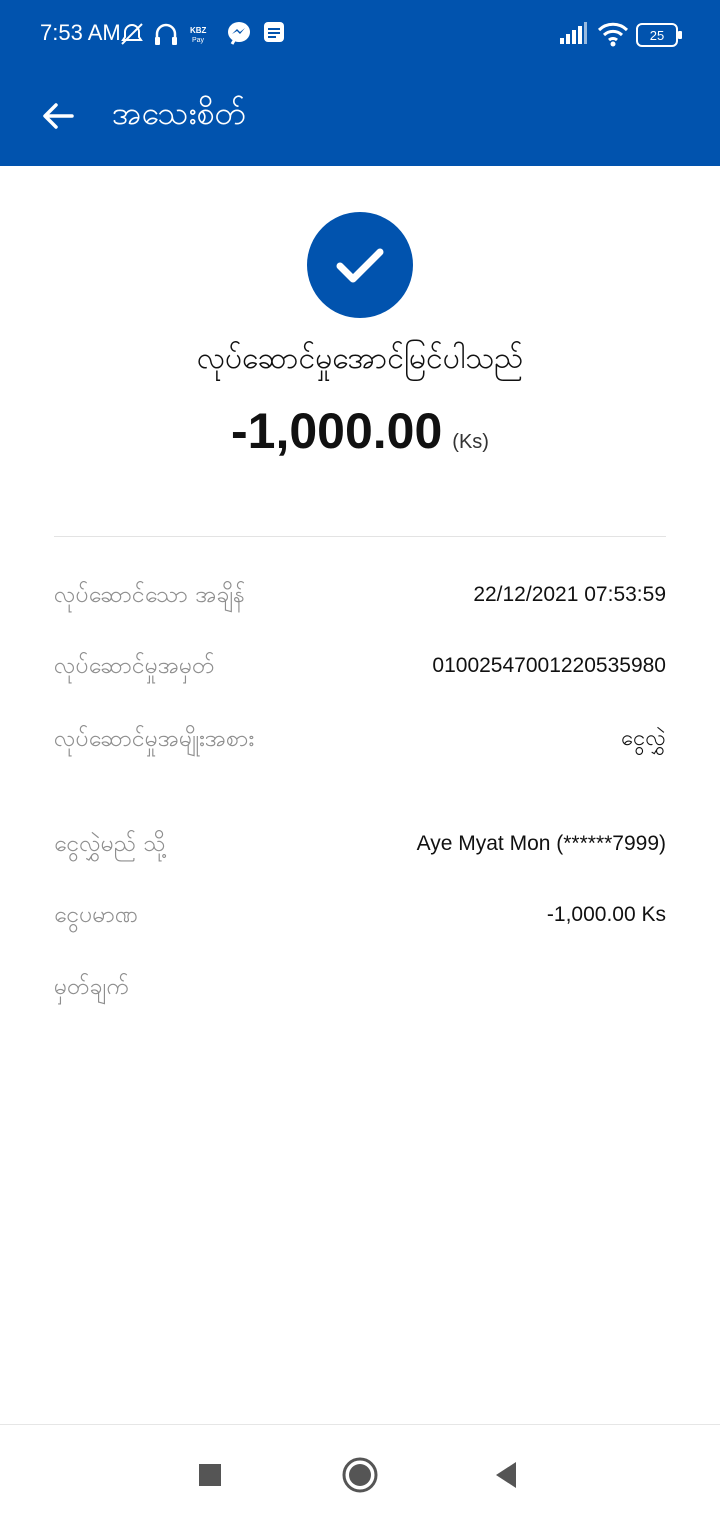 The height and width of the screenshot is (1521, 720). Describe the element at coordinates (541, 843) in the screenshot. I see `detail-value: Aye Myat Mon (******7999)` at that location.